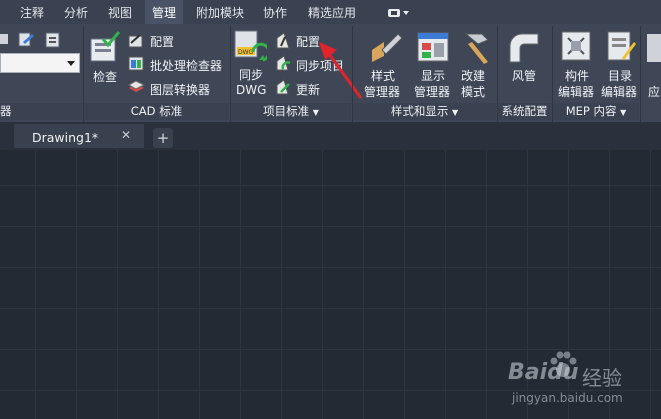 The image size is (661, 419). What do you see at coordinates (476, 48) in the screenshot?
I see `hammer-icon` at bounding box center [476, 48].